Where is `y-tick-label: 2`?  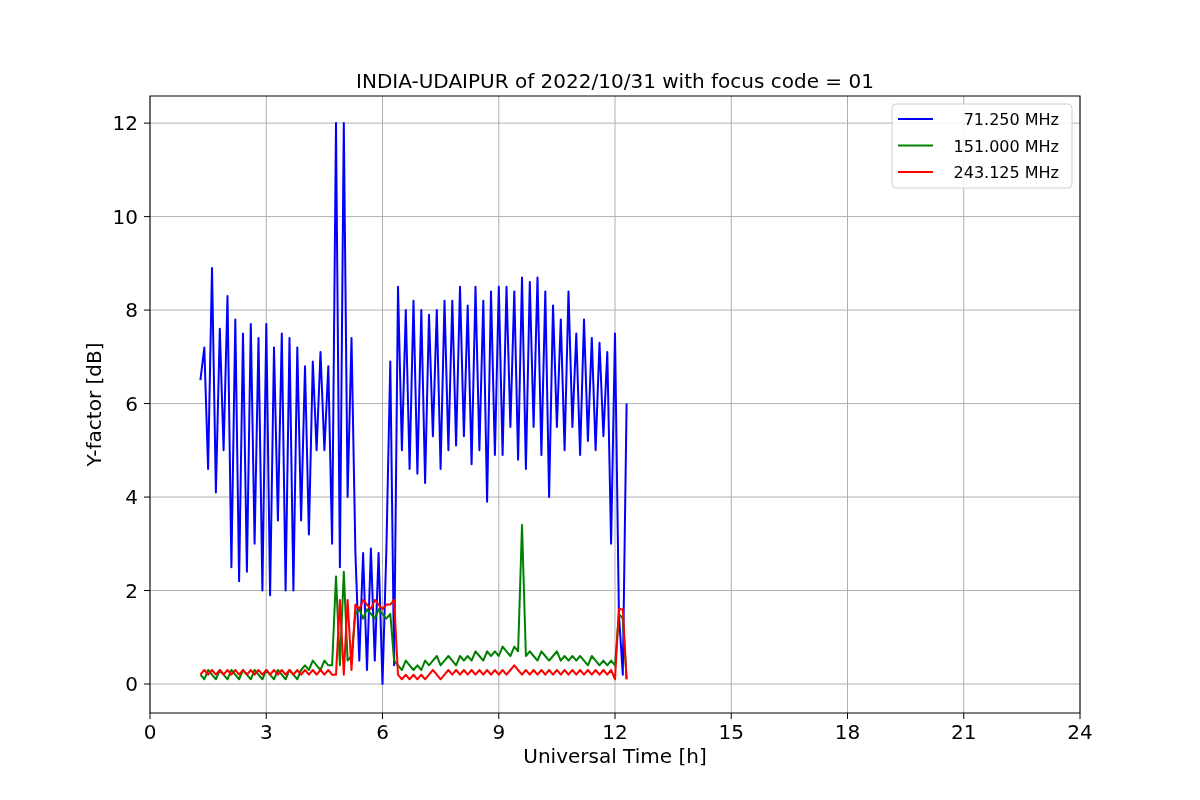
y-tick-label: 2 is located at coordinates (131, 590).